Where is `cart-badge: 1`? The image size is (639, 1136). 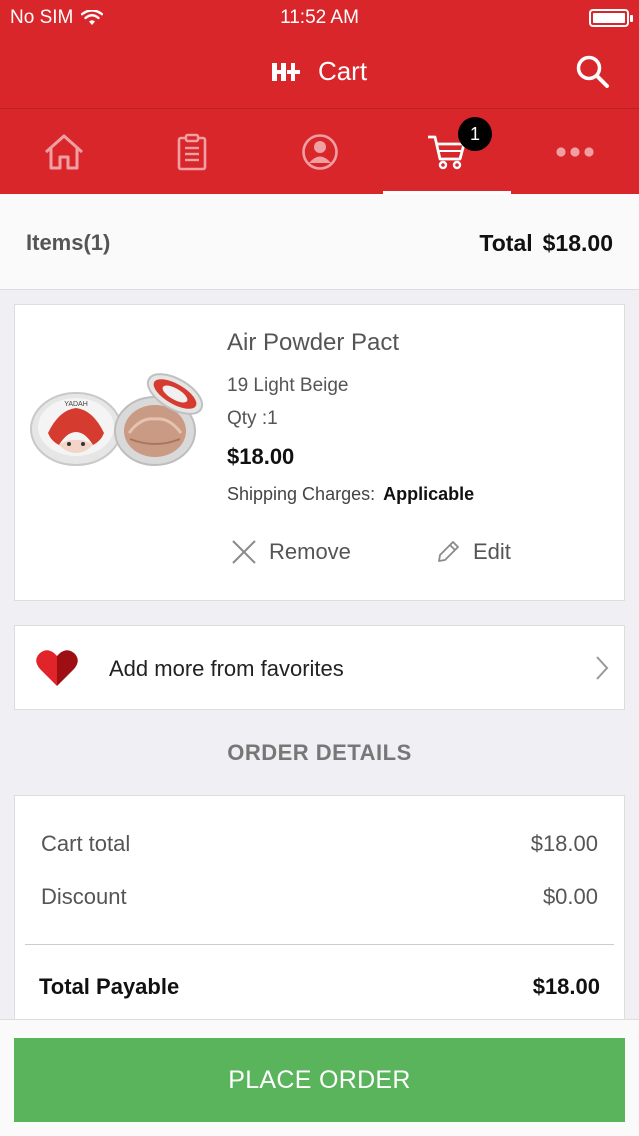 cart-badge: 1 is located at coordinates (475, 134).